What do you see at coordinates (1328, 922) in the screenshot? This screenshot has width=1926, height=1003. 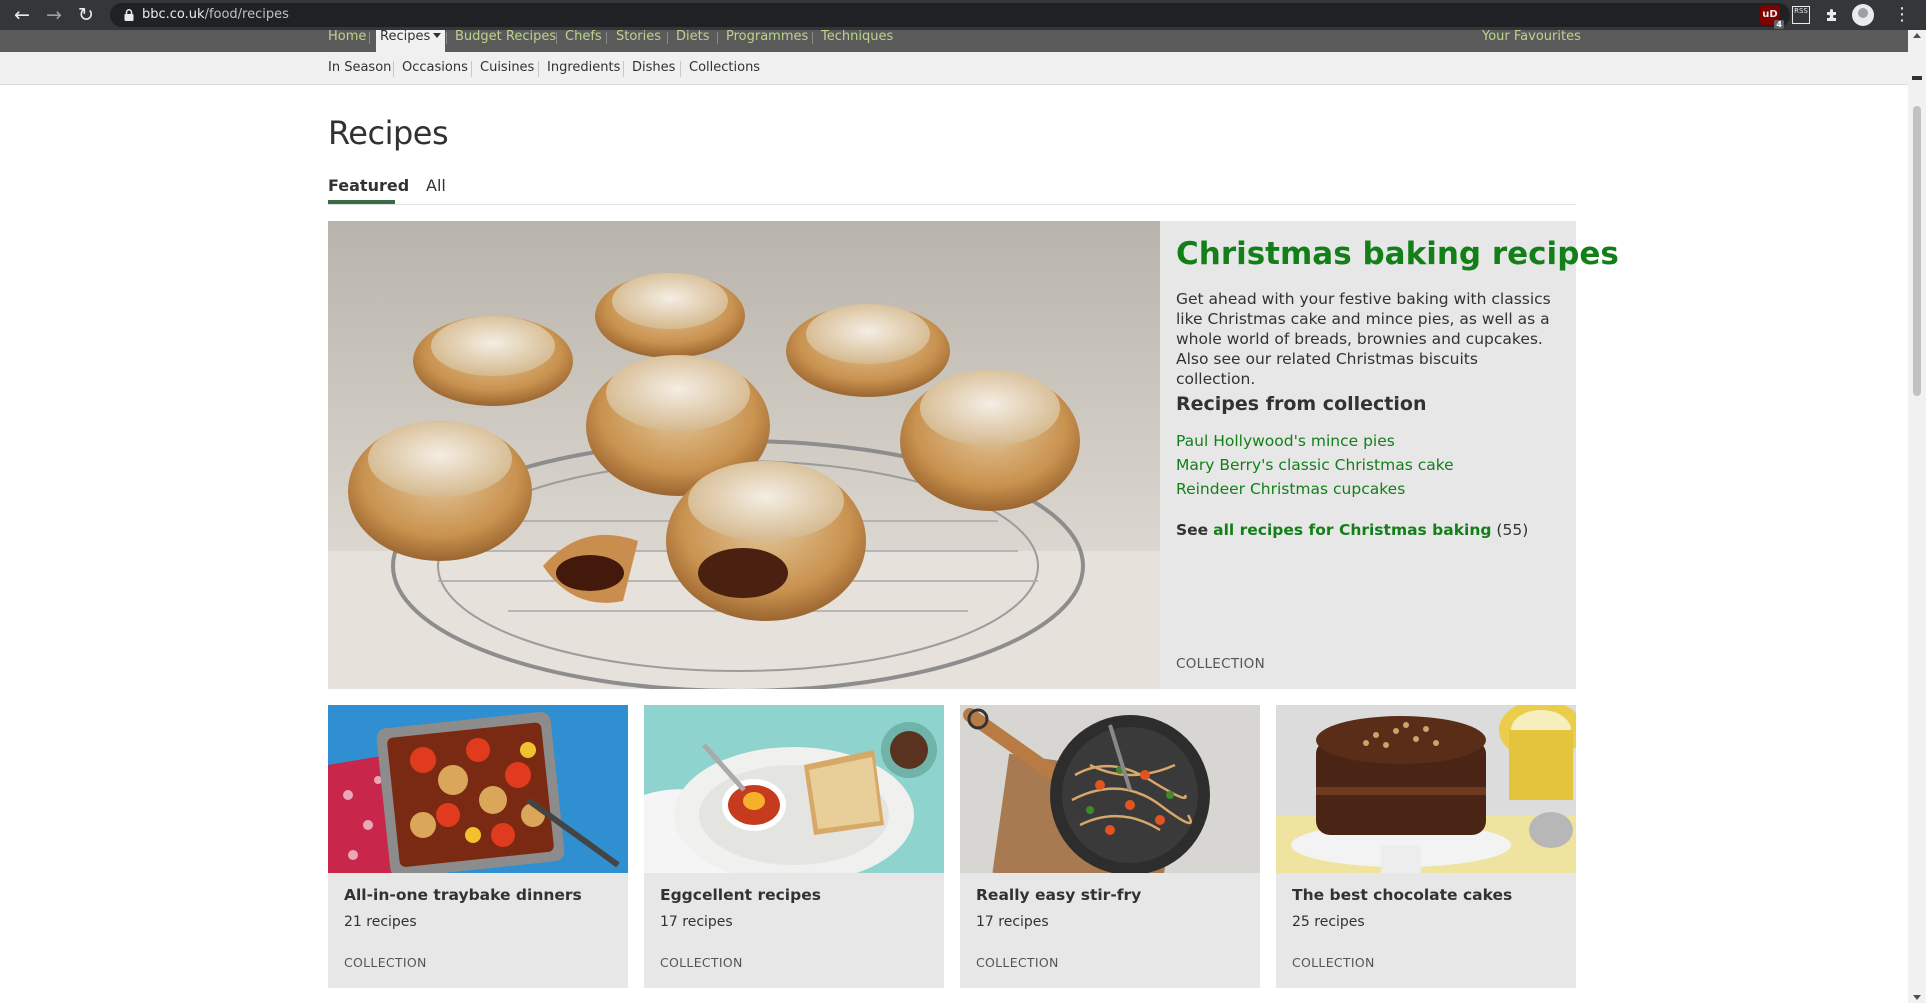 I see `card-recipe-count: 25 recipes` at bounding box center [1328, 922].